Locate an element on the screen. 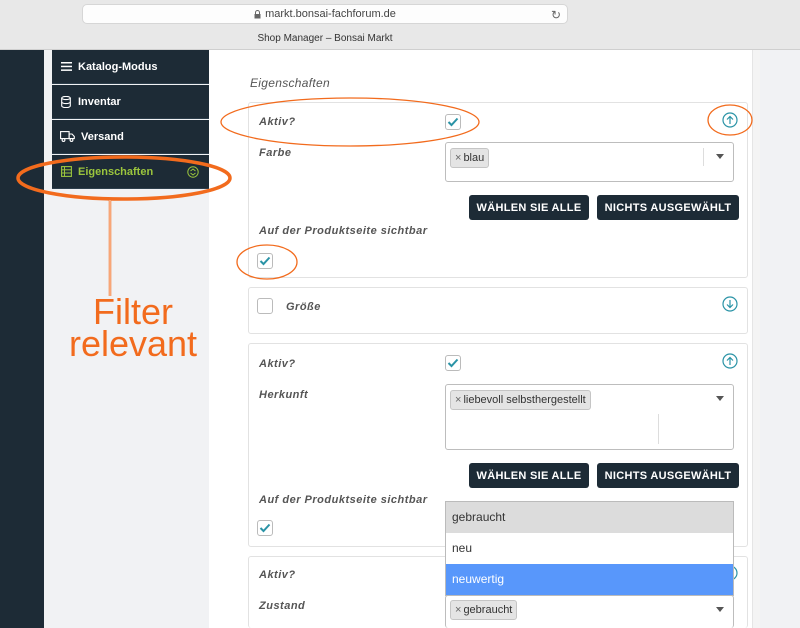  dropdown-option: gebraucht is located at coordinates (589, 517).